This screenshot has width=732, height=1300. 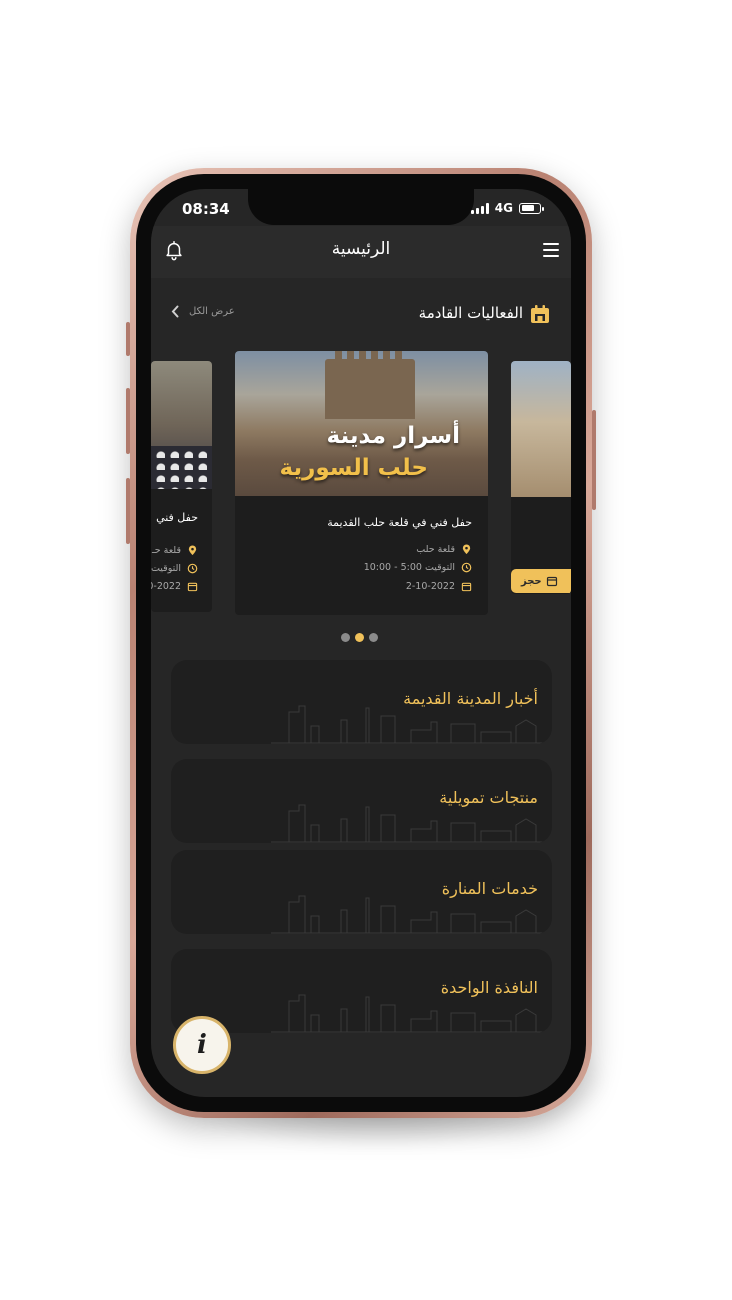 I want to click on info-button: i, so click(x=202, y=1045).